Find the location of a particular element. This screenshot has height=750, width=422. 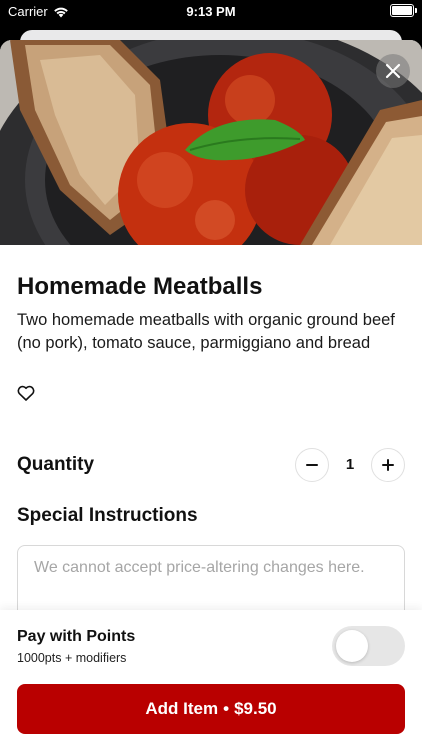

points-cost-label: 1000pts + modifiers is located at coordinates (72, 658).